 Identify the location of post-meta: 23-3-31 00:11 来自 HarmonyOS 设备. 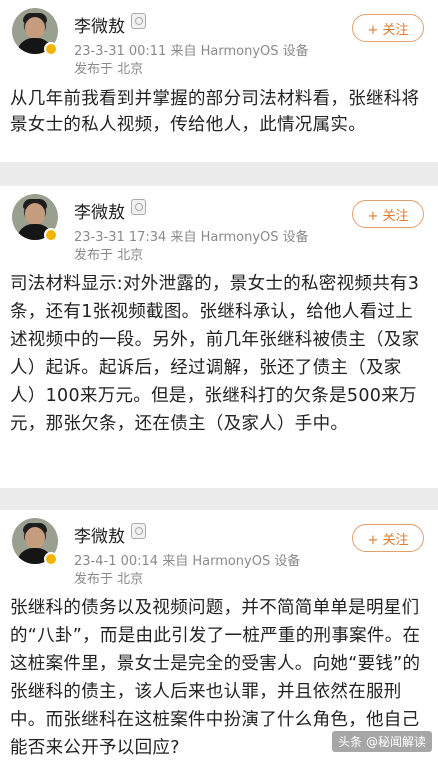
(191, 49).